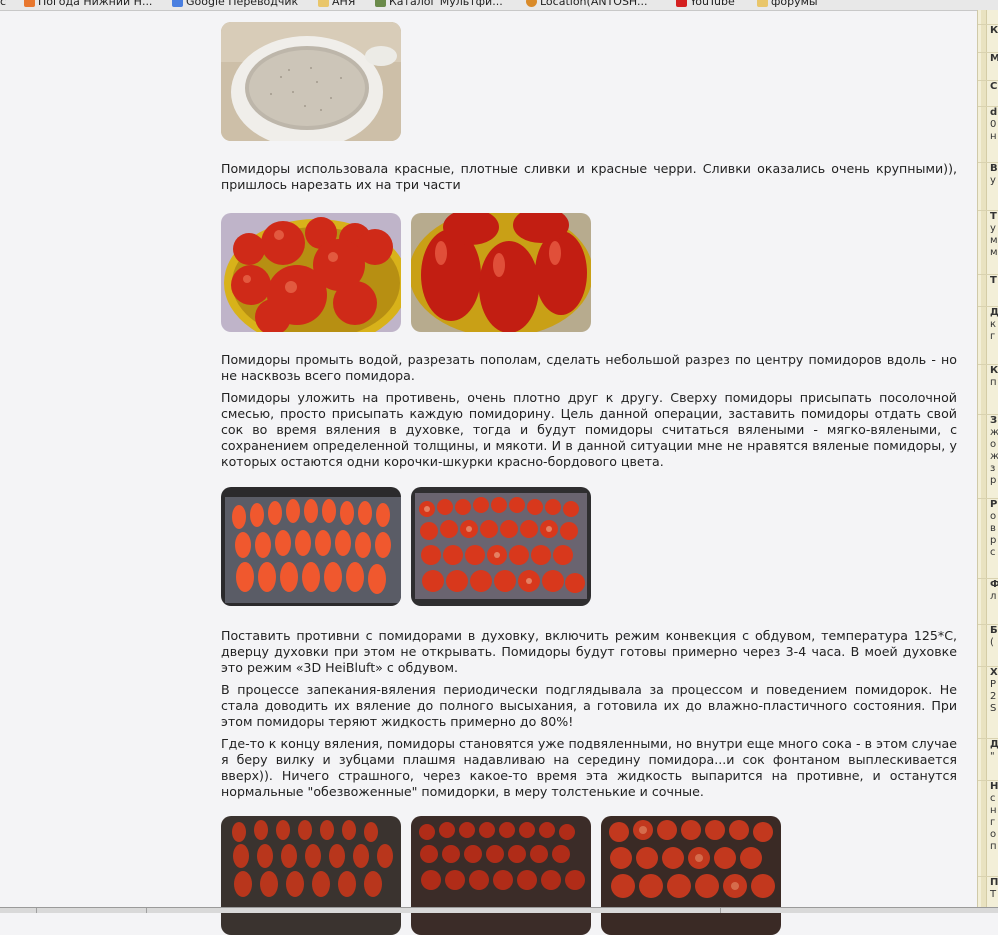 The height and width of the screenshot is (935, 998). What do you see at coordinates (311, 875) in the screenshot?
I see `dried-halves-photo` at bounding box center [311, 875].